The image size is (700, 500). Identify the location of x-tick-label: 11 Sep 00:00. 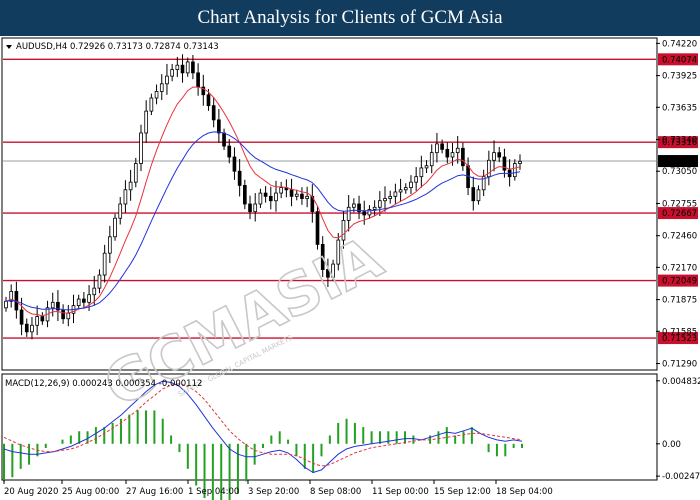
(400, 492).